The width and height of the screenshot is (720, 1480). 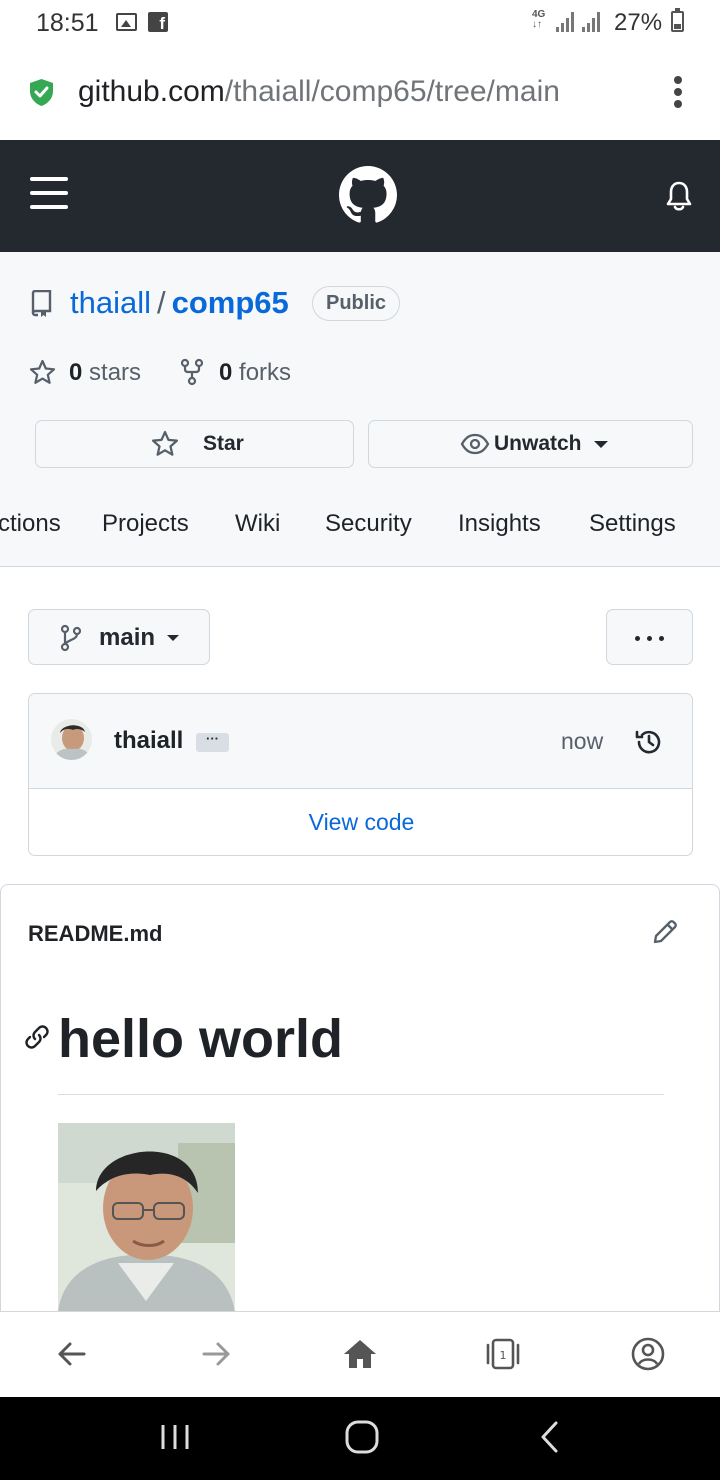 I want to click on view-code-link: View code, so click(x=360, y=822).